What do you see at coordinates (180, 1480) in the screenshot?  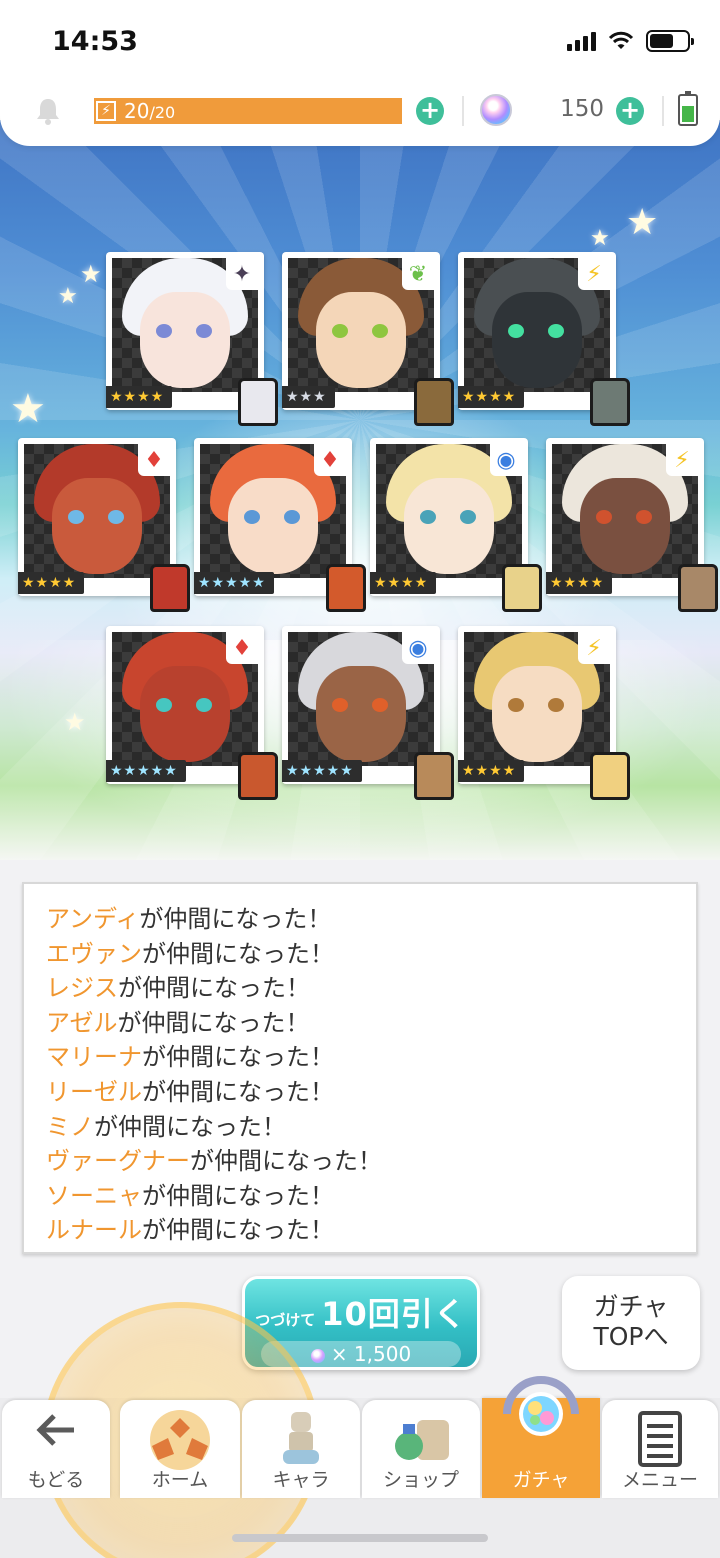 I see `tab-home-label: ホーム` at bounding box center [180, 1480].